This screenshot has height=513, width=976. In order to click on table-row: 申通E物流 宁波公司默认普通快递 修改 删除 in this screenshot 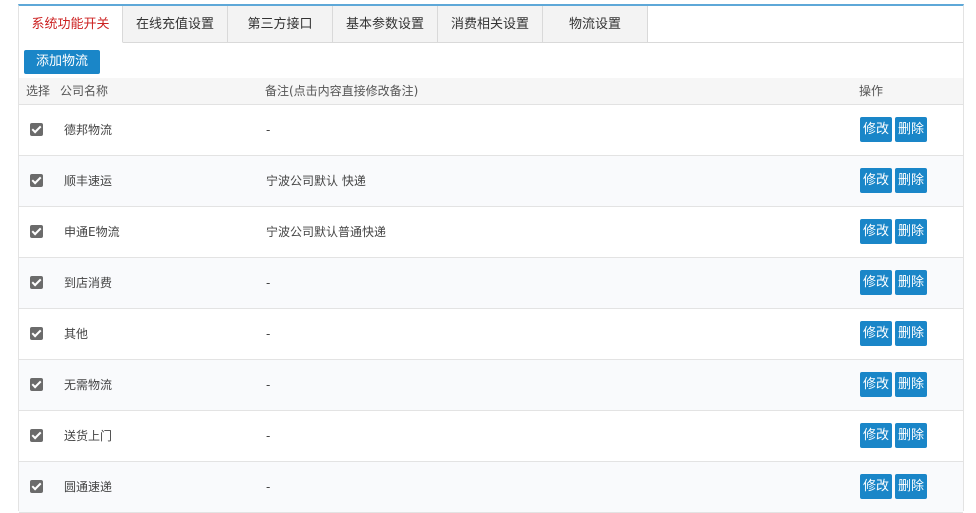, I will do `click(491, 232)`.